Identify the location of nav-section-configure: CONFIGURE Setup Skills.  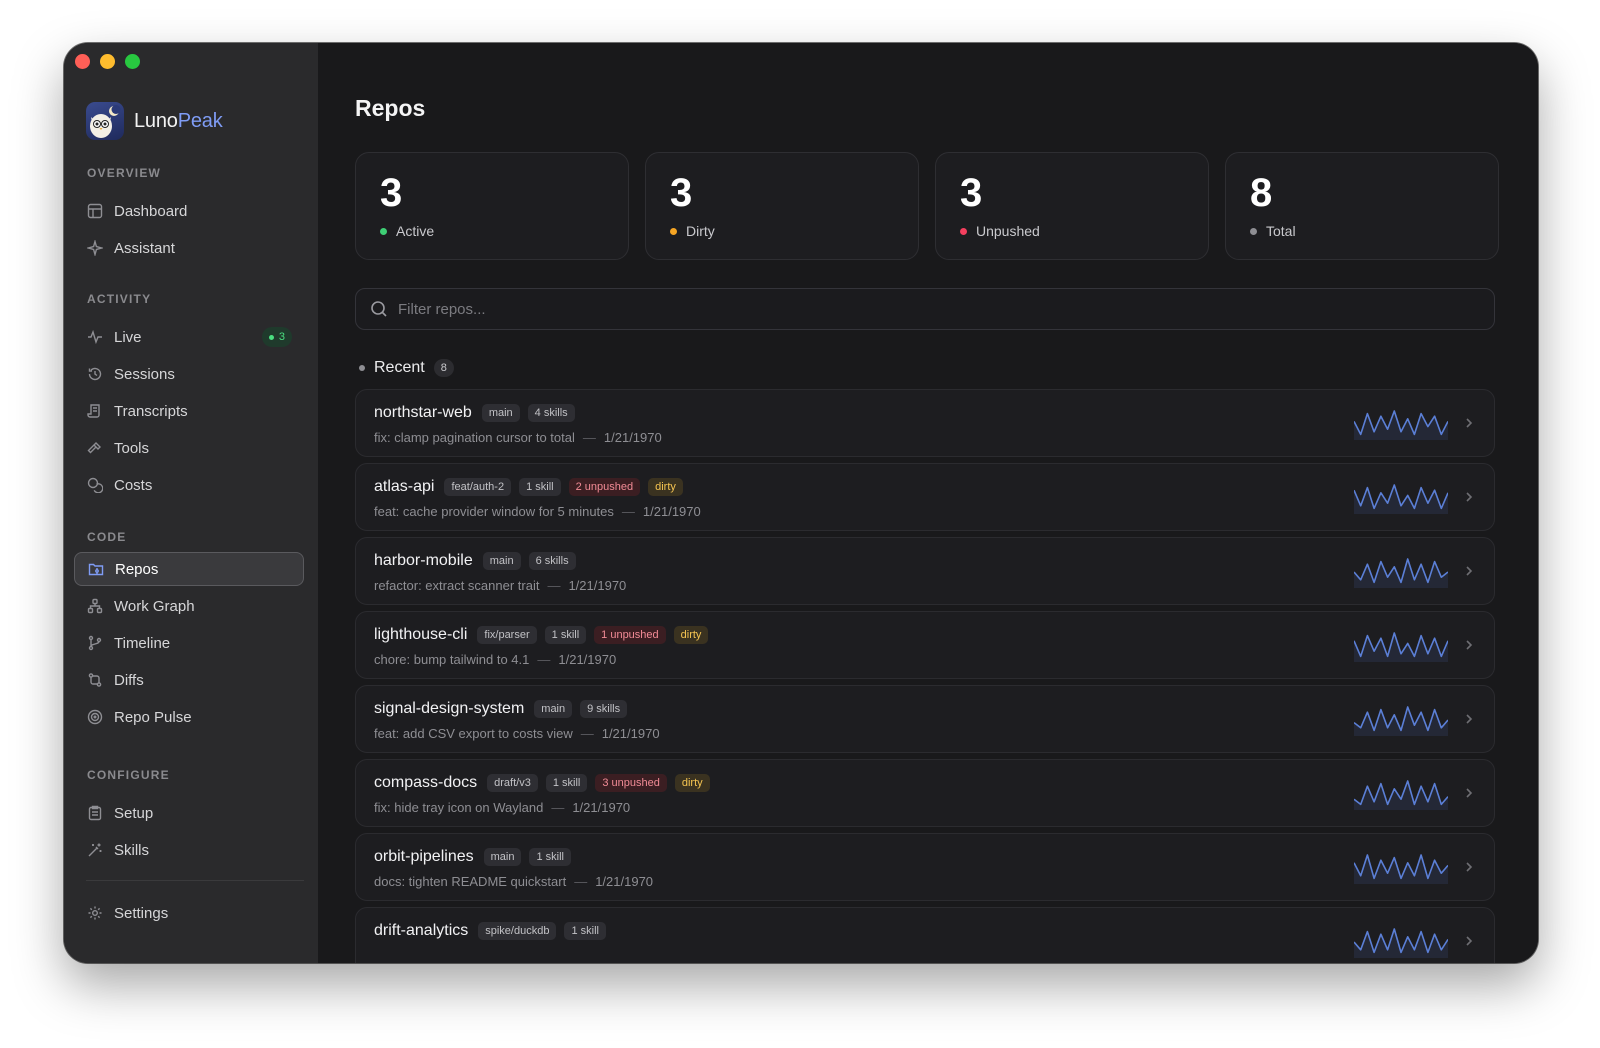
(191, 817).